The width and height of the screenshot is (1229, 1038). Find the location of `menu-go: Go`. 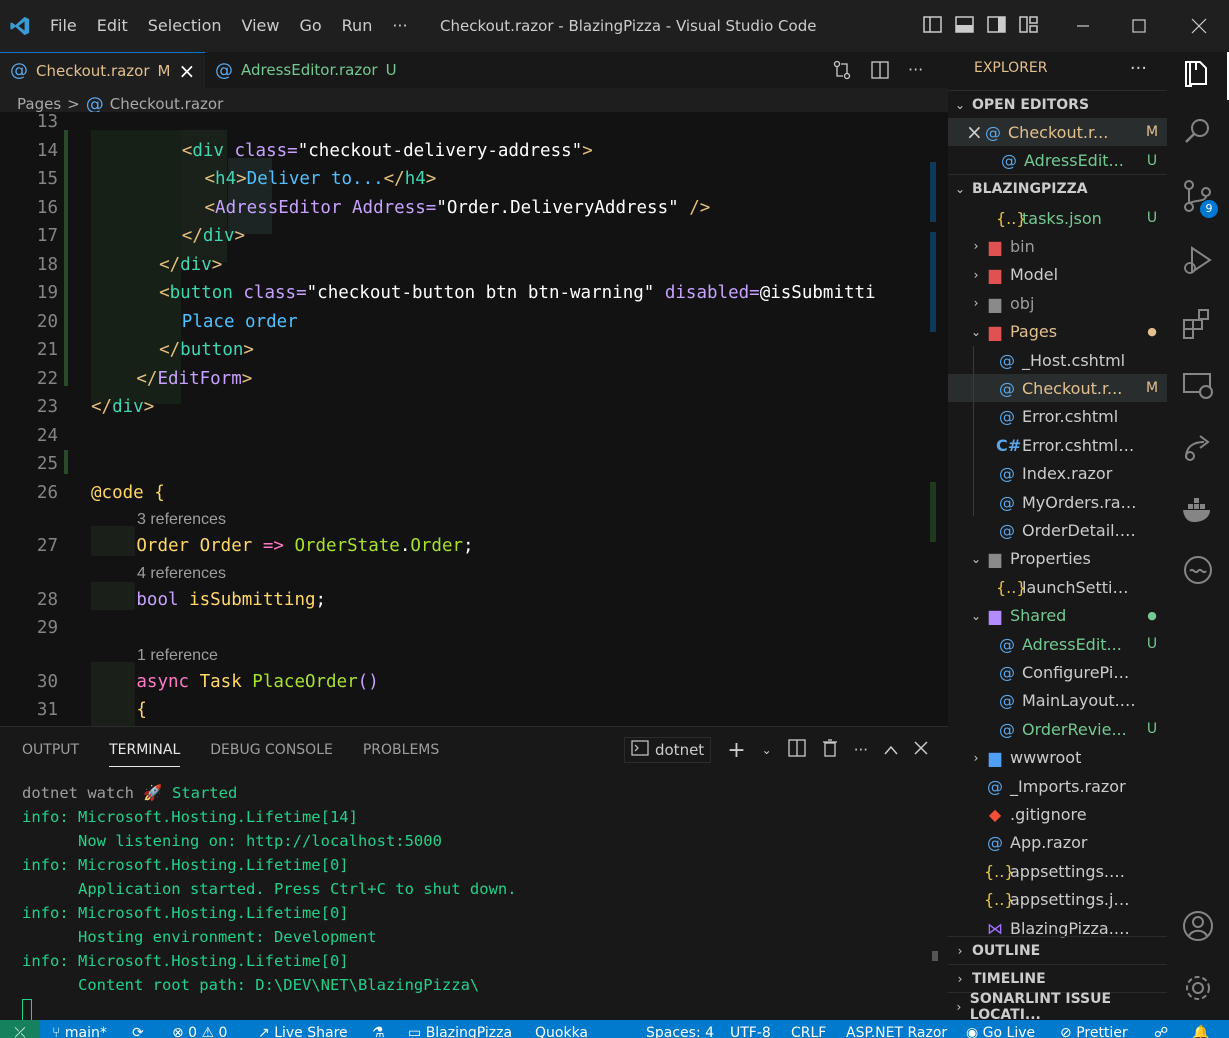

menu-go: Go is located at coordinates (310, 26).